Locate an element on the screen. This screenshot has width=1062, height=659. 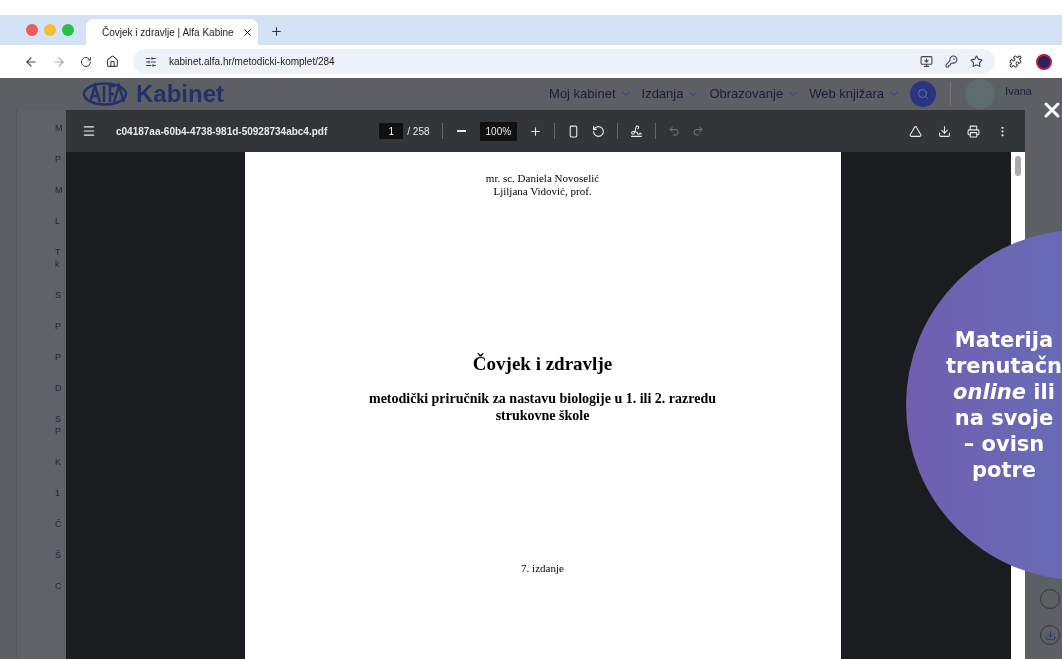
file-name: c04187aa-60b4-4738-981d-50928734abc4.pdf is located at coordinates (222, 131).